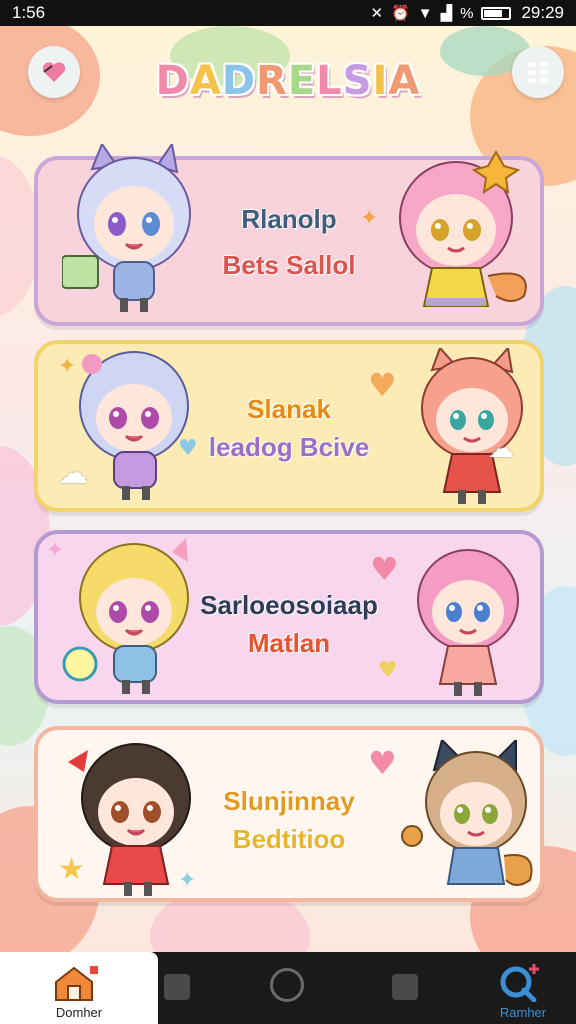 This screenshot has width=576, height=1024. What do you see at coordinates (377, 13) in the screenshot?
I see `mute-icon: ✕` at bounding box center [377, 13].